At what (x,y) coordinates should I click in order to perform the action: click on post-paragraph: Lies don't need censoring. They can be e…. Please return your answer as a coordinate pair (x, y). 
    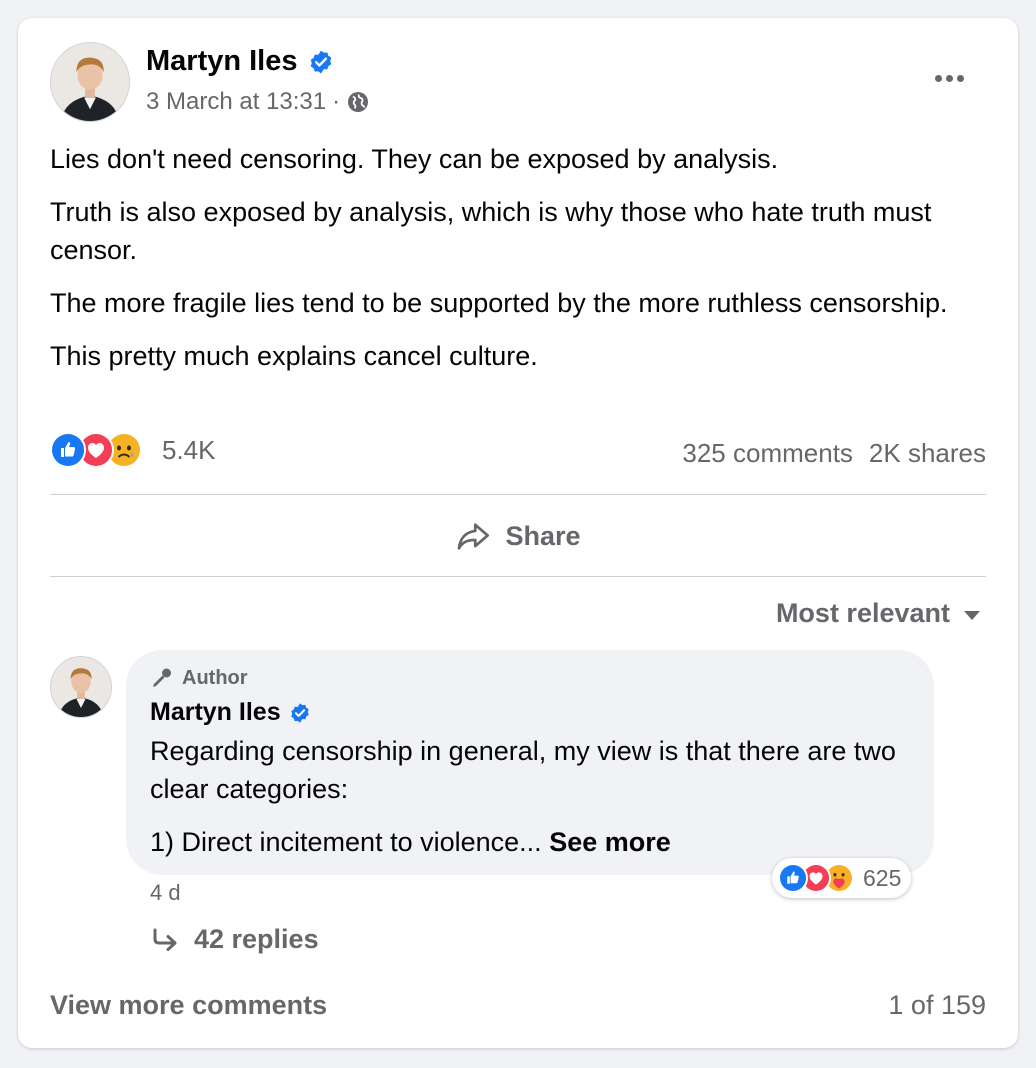
    Looking at the image, I should click on (414, 159).